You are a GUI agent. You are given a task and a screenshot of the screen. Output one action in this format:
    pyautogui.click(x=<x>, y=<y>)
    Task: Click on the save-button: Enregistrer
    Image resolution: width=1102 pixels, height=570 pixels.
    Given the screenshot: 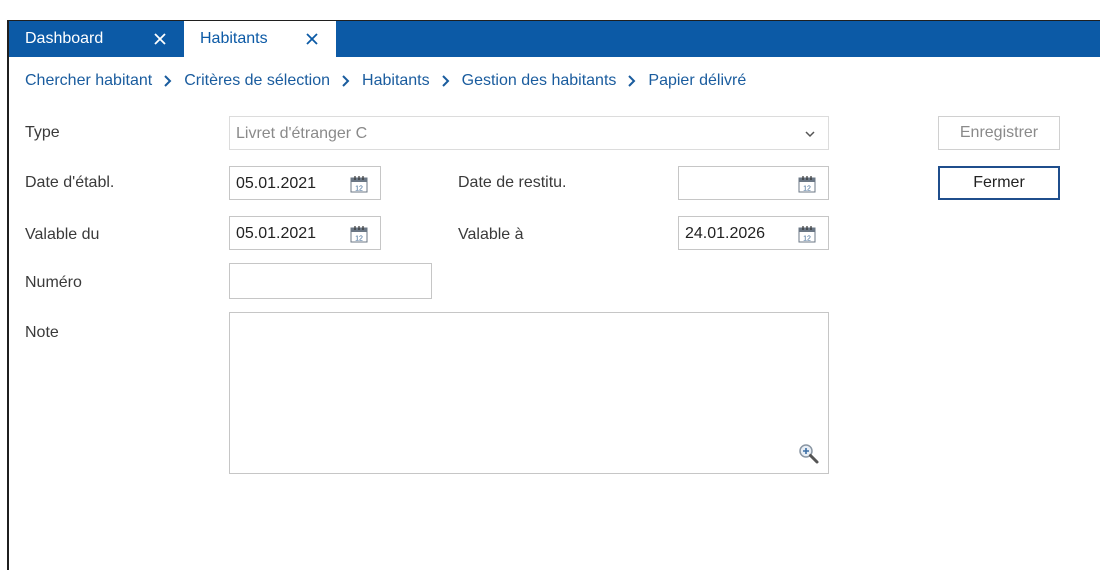 What is the action you would take?
    pyautogui.click(x=999, y=133)
    